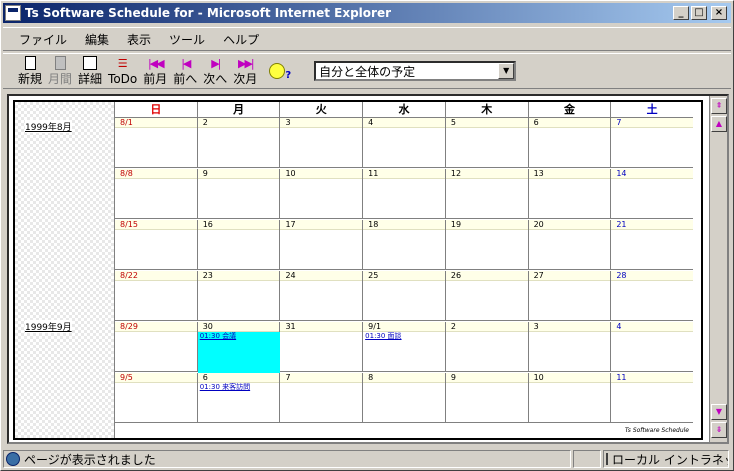 The width and height of the screenshot is (734, 471). What do you see at coordinates (404, 378) in the screenshot?
I see `day-number: 8` at bounding box center [404, 378].